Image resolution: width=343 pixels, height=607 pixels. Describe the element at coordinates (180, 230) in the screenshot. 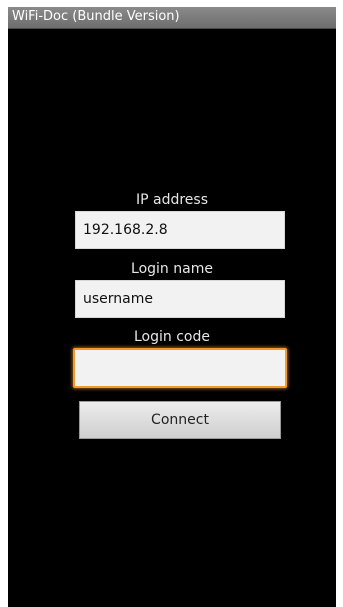

I see `ip-address-field` at that location.